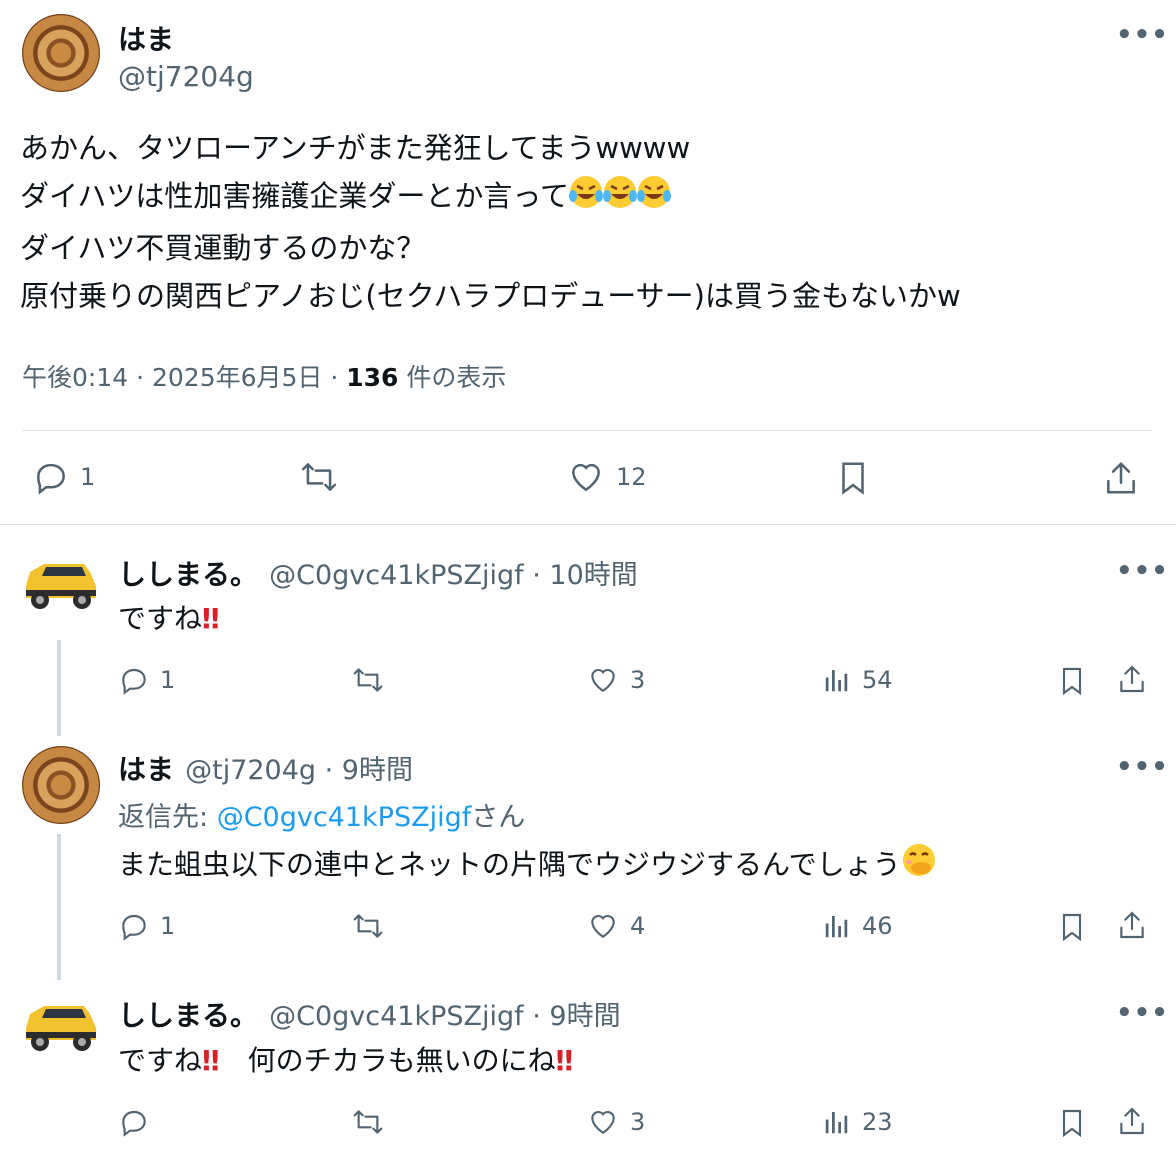  What do you see at coordinates (857, 680) in the screenshot?
I see `views-button: 54` at bounding box center [857, 680].